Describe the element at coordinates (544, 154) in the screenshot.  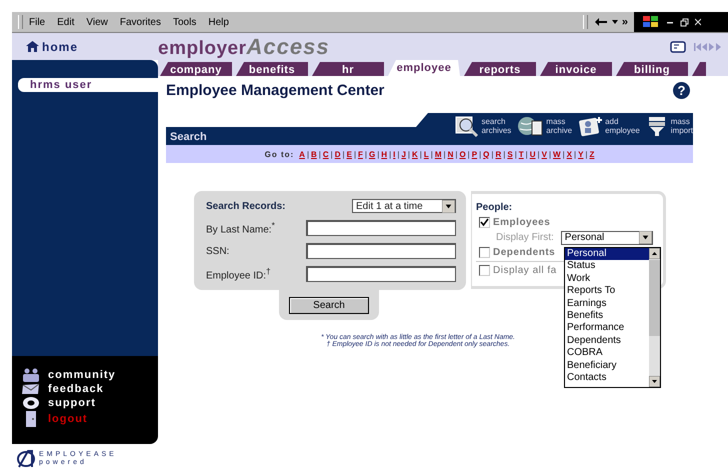
I see `letter-link: V` at that location.